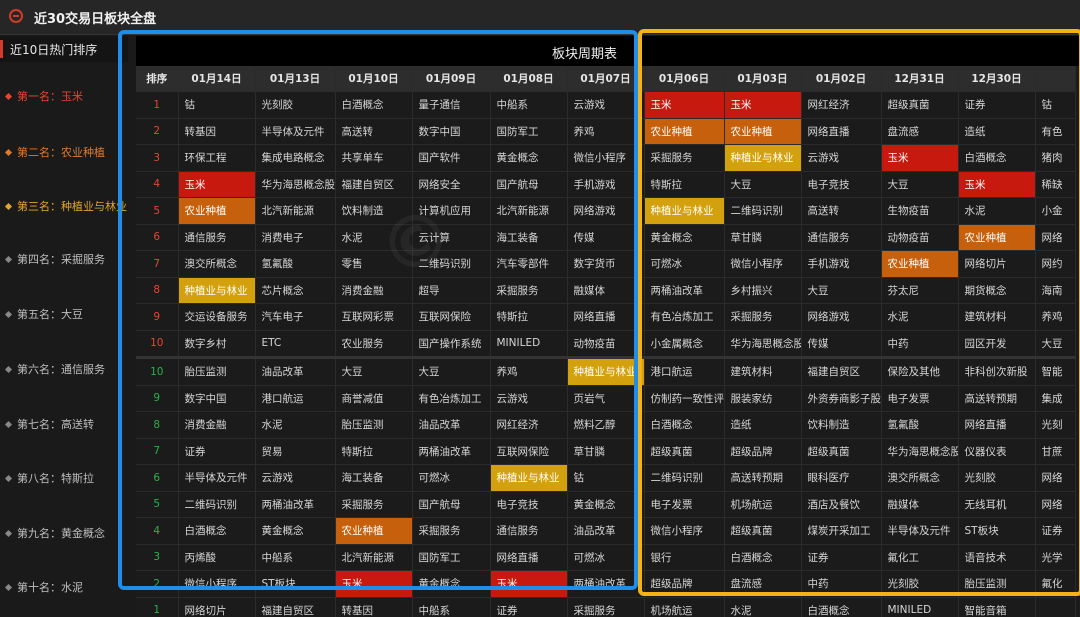  I want to click on sector-cell: 语音技术, so click(997, 557).